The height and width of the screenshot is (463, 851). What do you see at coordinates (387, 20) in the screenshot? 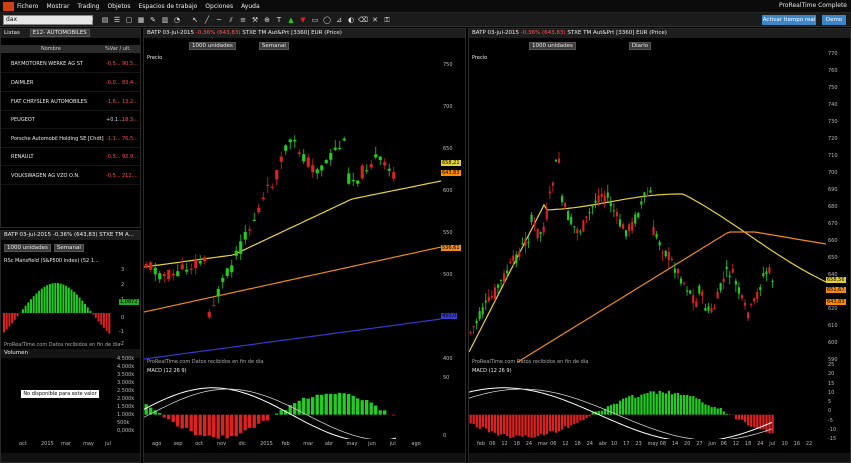
I see `lock-icon: ⚿` at bounding box center [387, 20].